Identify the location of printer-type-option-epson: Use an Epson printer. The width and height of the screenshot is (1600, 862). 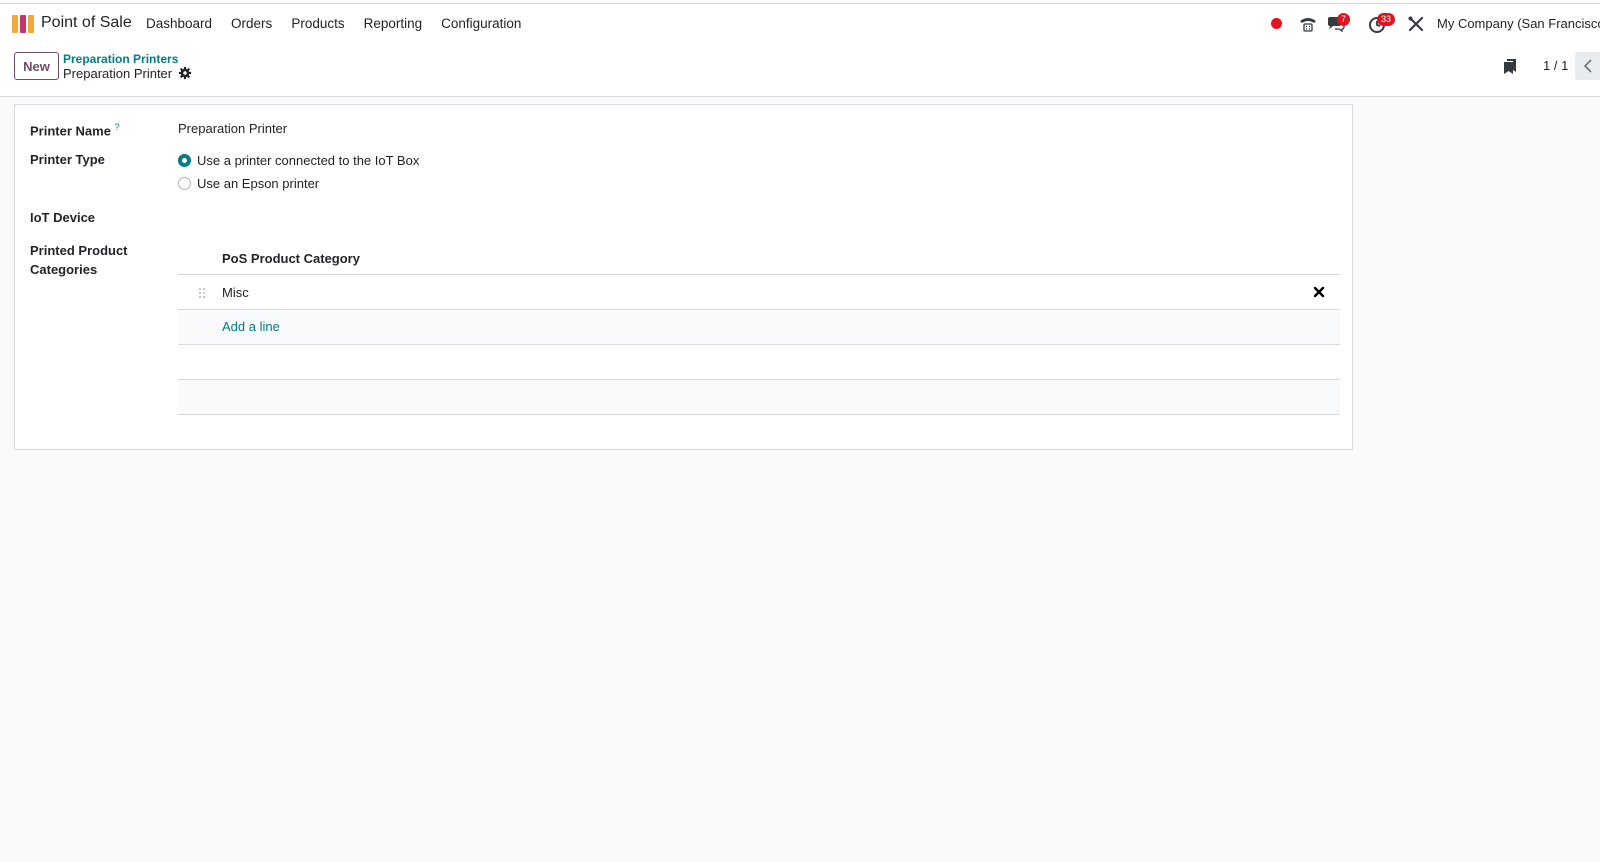
(248, 183).